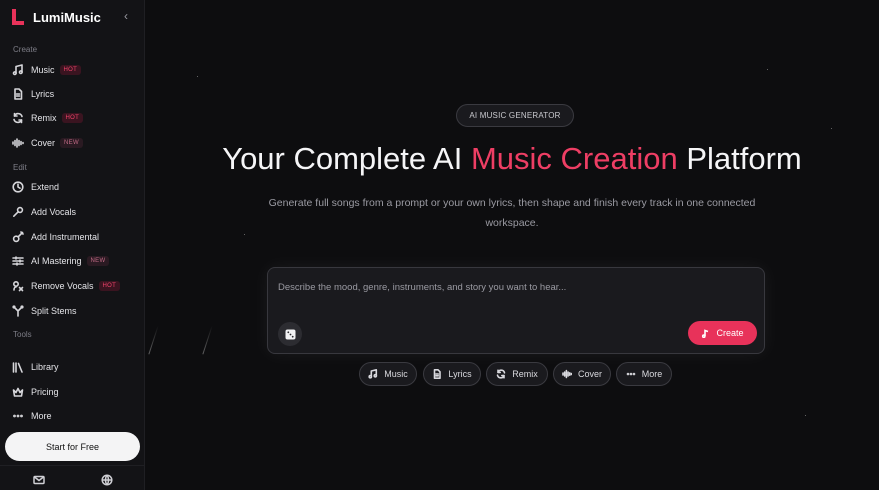 The image size is (879, 490). What do you see at coordinates (72, 477) in the screenshot?
I see `sidebar-footer` at bounding box center [72, 477].